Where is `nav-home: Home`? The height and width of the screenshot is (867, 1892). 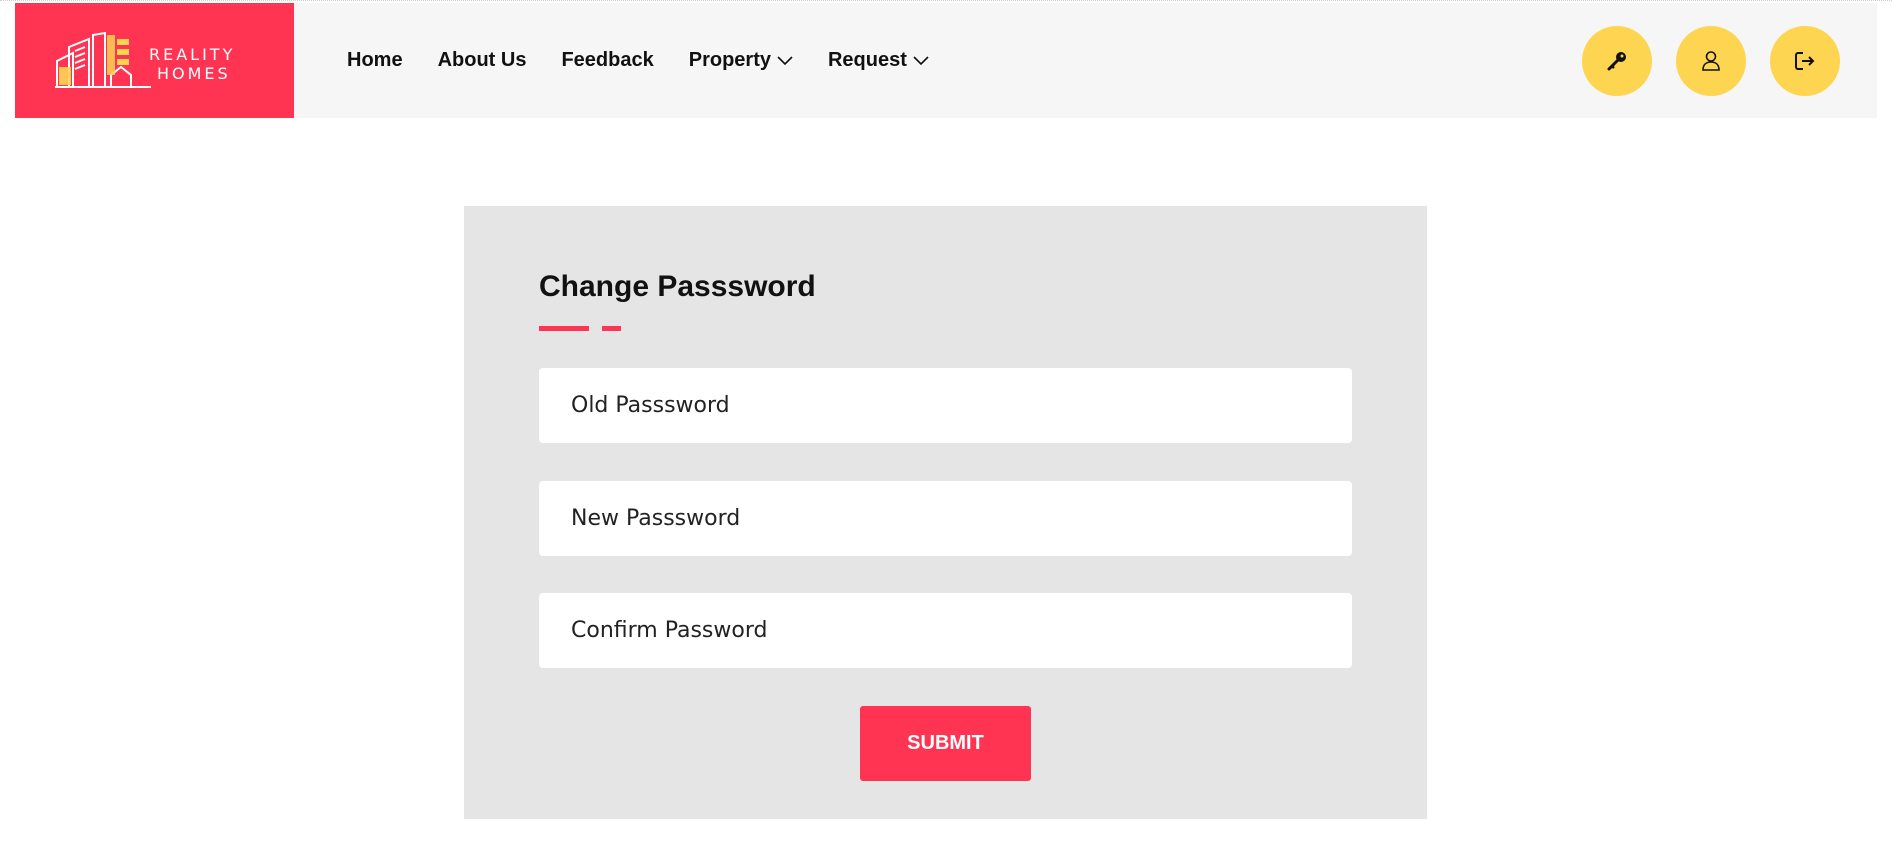 nav-home: Home is located at coordinates (375, 60).